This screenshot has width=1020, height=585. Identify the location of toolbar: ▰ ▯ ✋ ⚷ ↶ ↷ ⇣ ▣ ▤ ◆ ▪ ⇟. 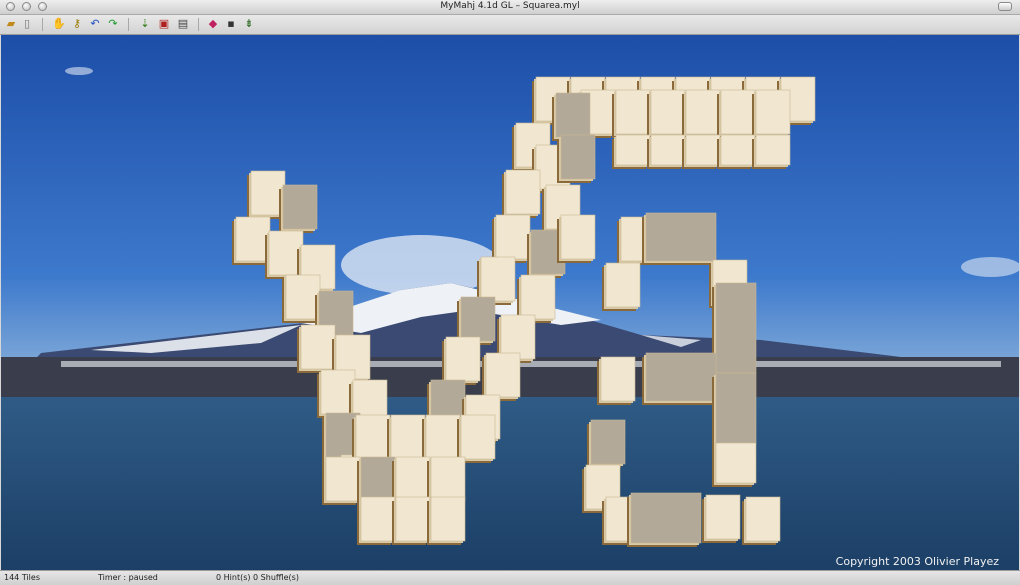
(510, 25).